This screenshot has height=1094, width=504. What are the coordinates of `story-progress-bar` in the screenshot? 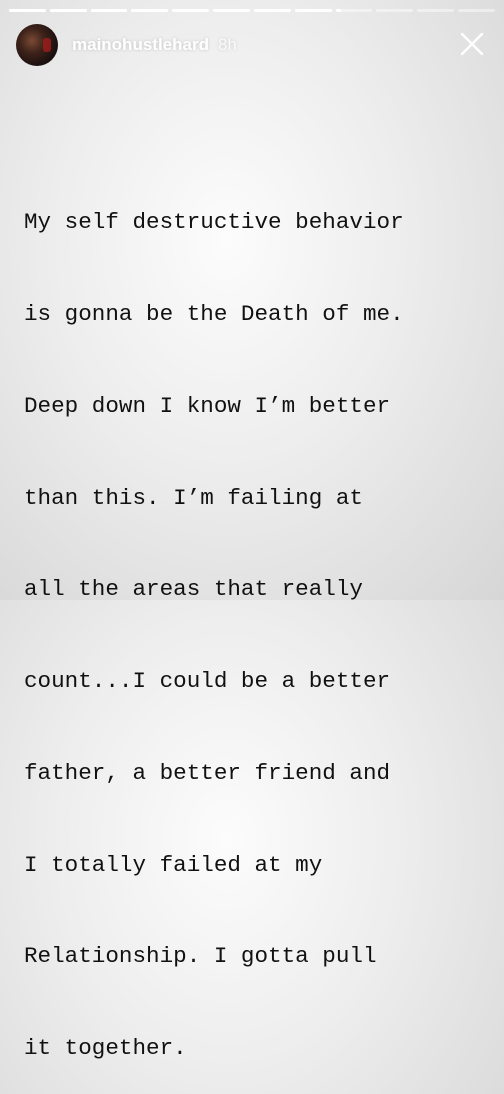 It's located at (252, 10).